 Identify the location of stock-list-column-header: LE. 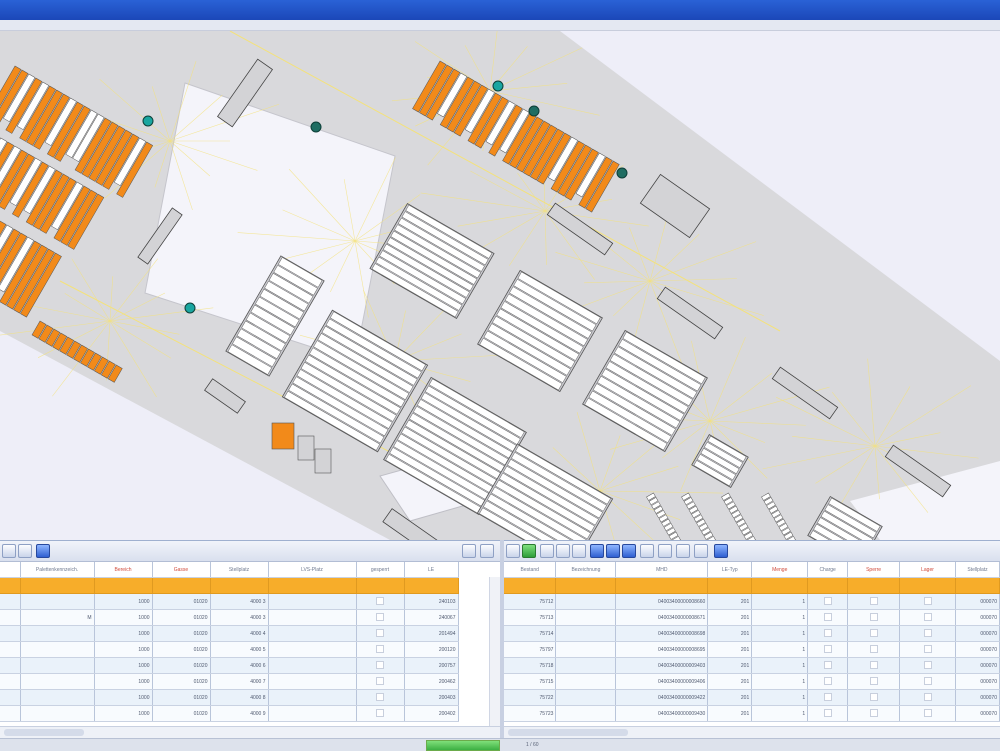
(431, 570).